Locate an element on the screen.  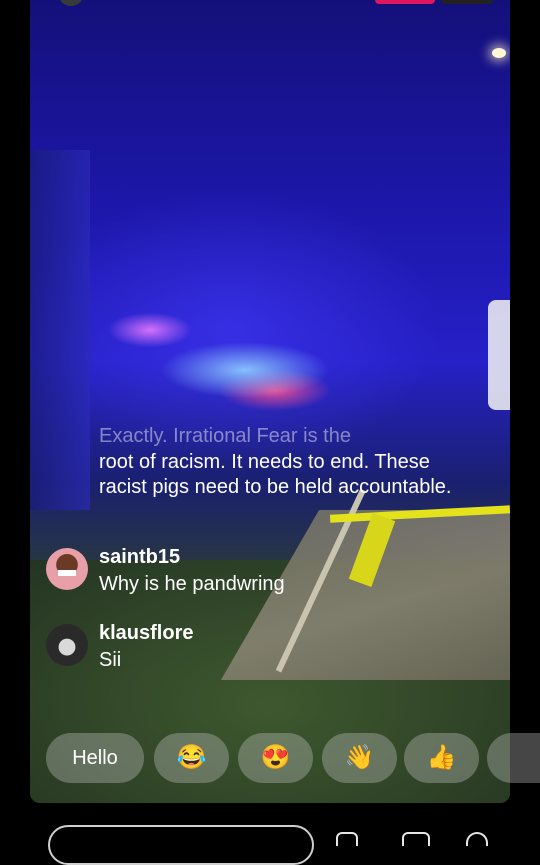
laughing-emoji-chip: 😂 is located at coordinates (191, 758).